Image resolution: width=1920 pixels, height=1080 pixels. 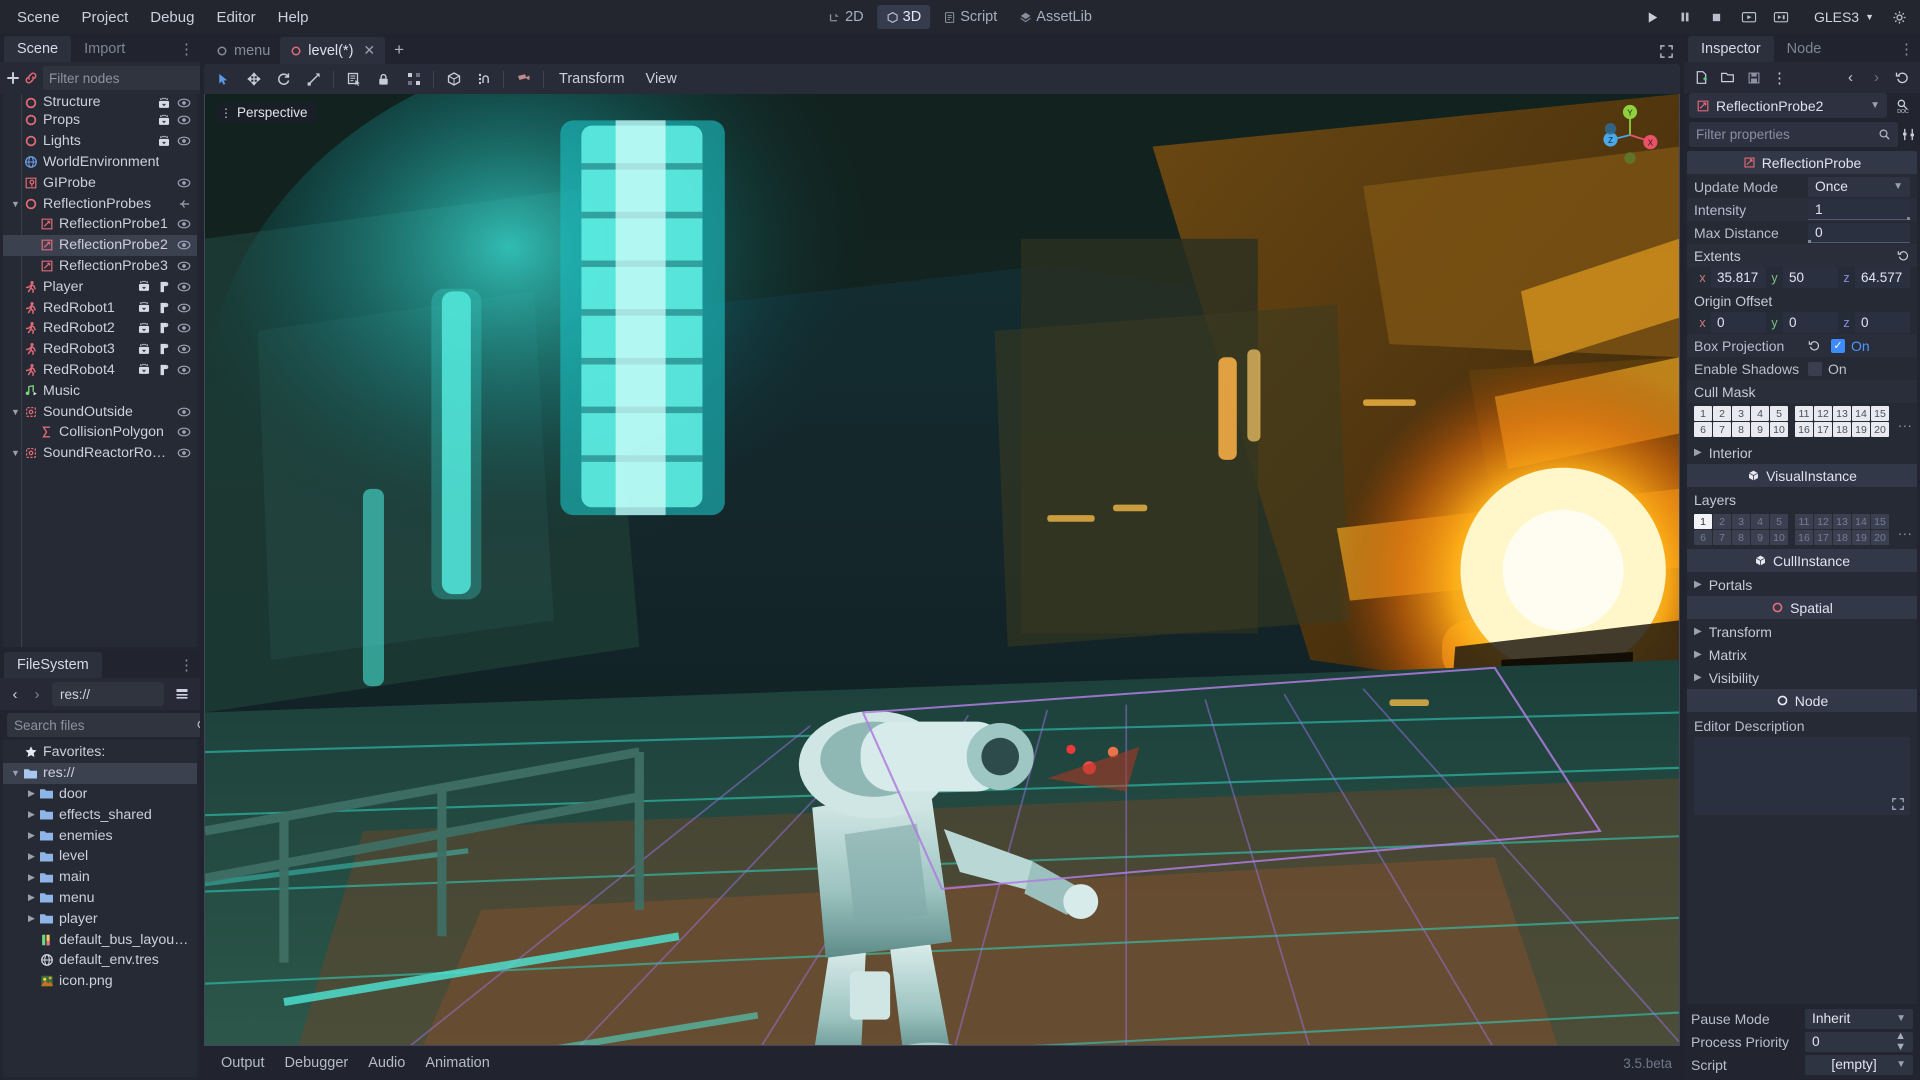 What do you see at coordinates (1802, 345) in the screenshot?
I see `property-box-projection: Box Projection ✓ On` at bounding box center [1802, 345].